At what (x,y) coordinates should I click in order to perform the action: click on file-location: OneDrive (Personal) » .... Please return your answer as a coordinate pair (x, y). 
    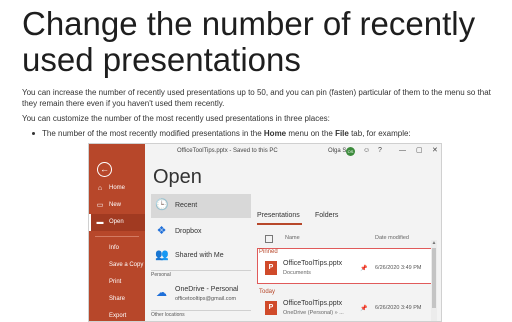
    Looking at the image, I should click on (313, 313).